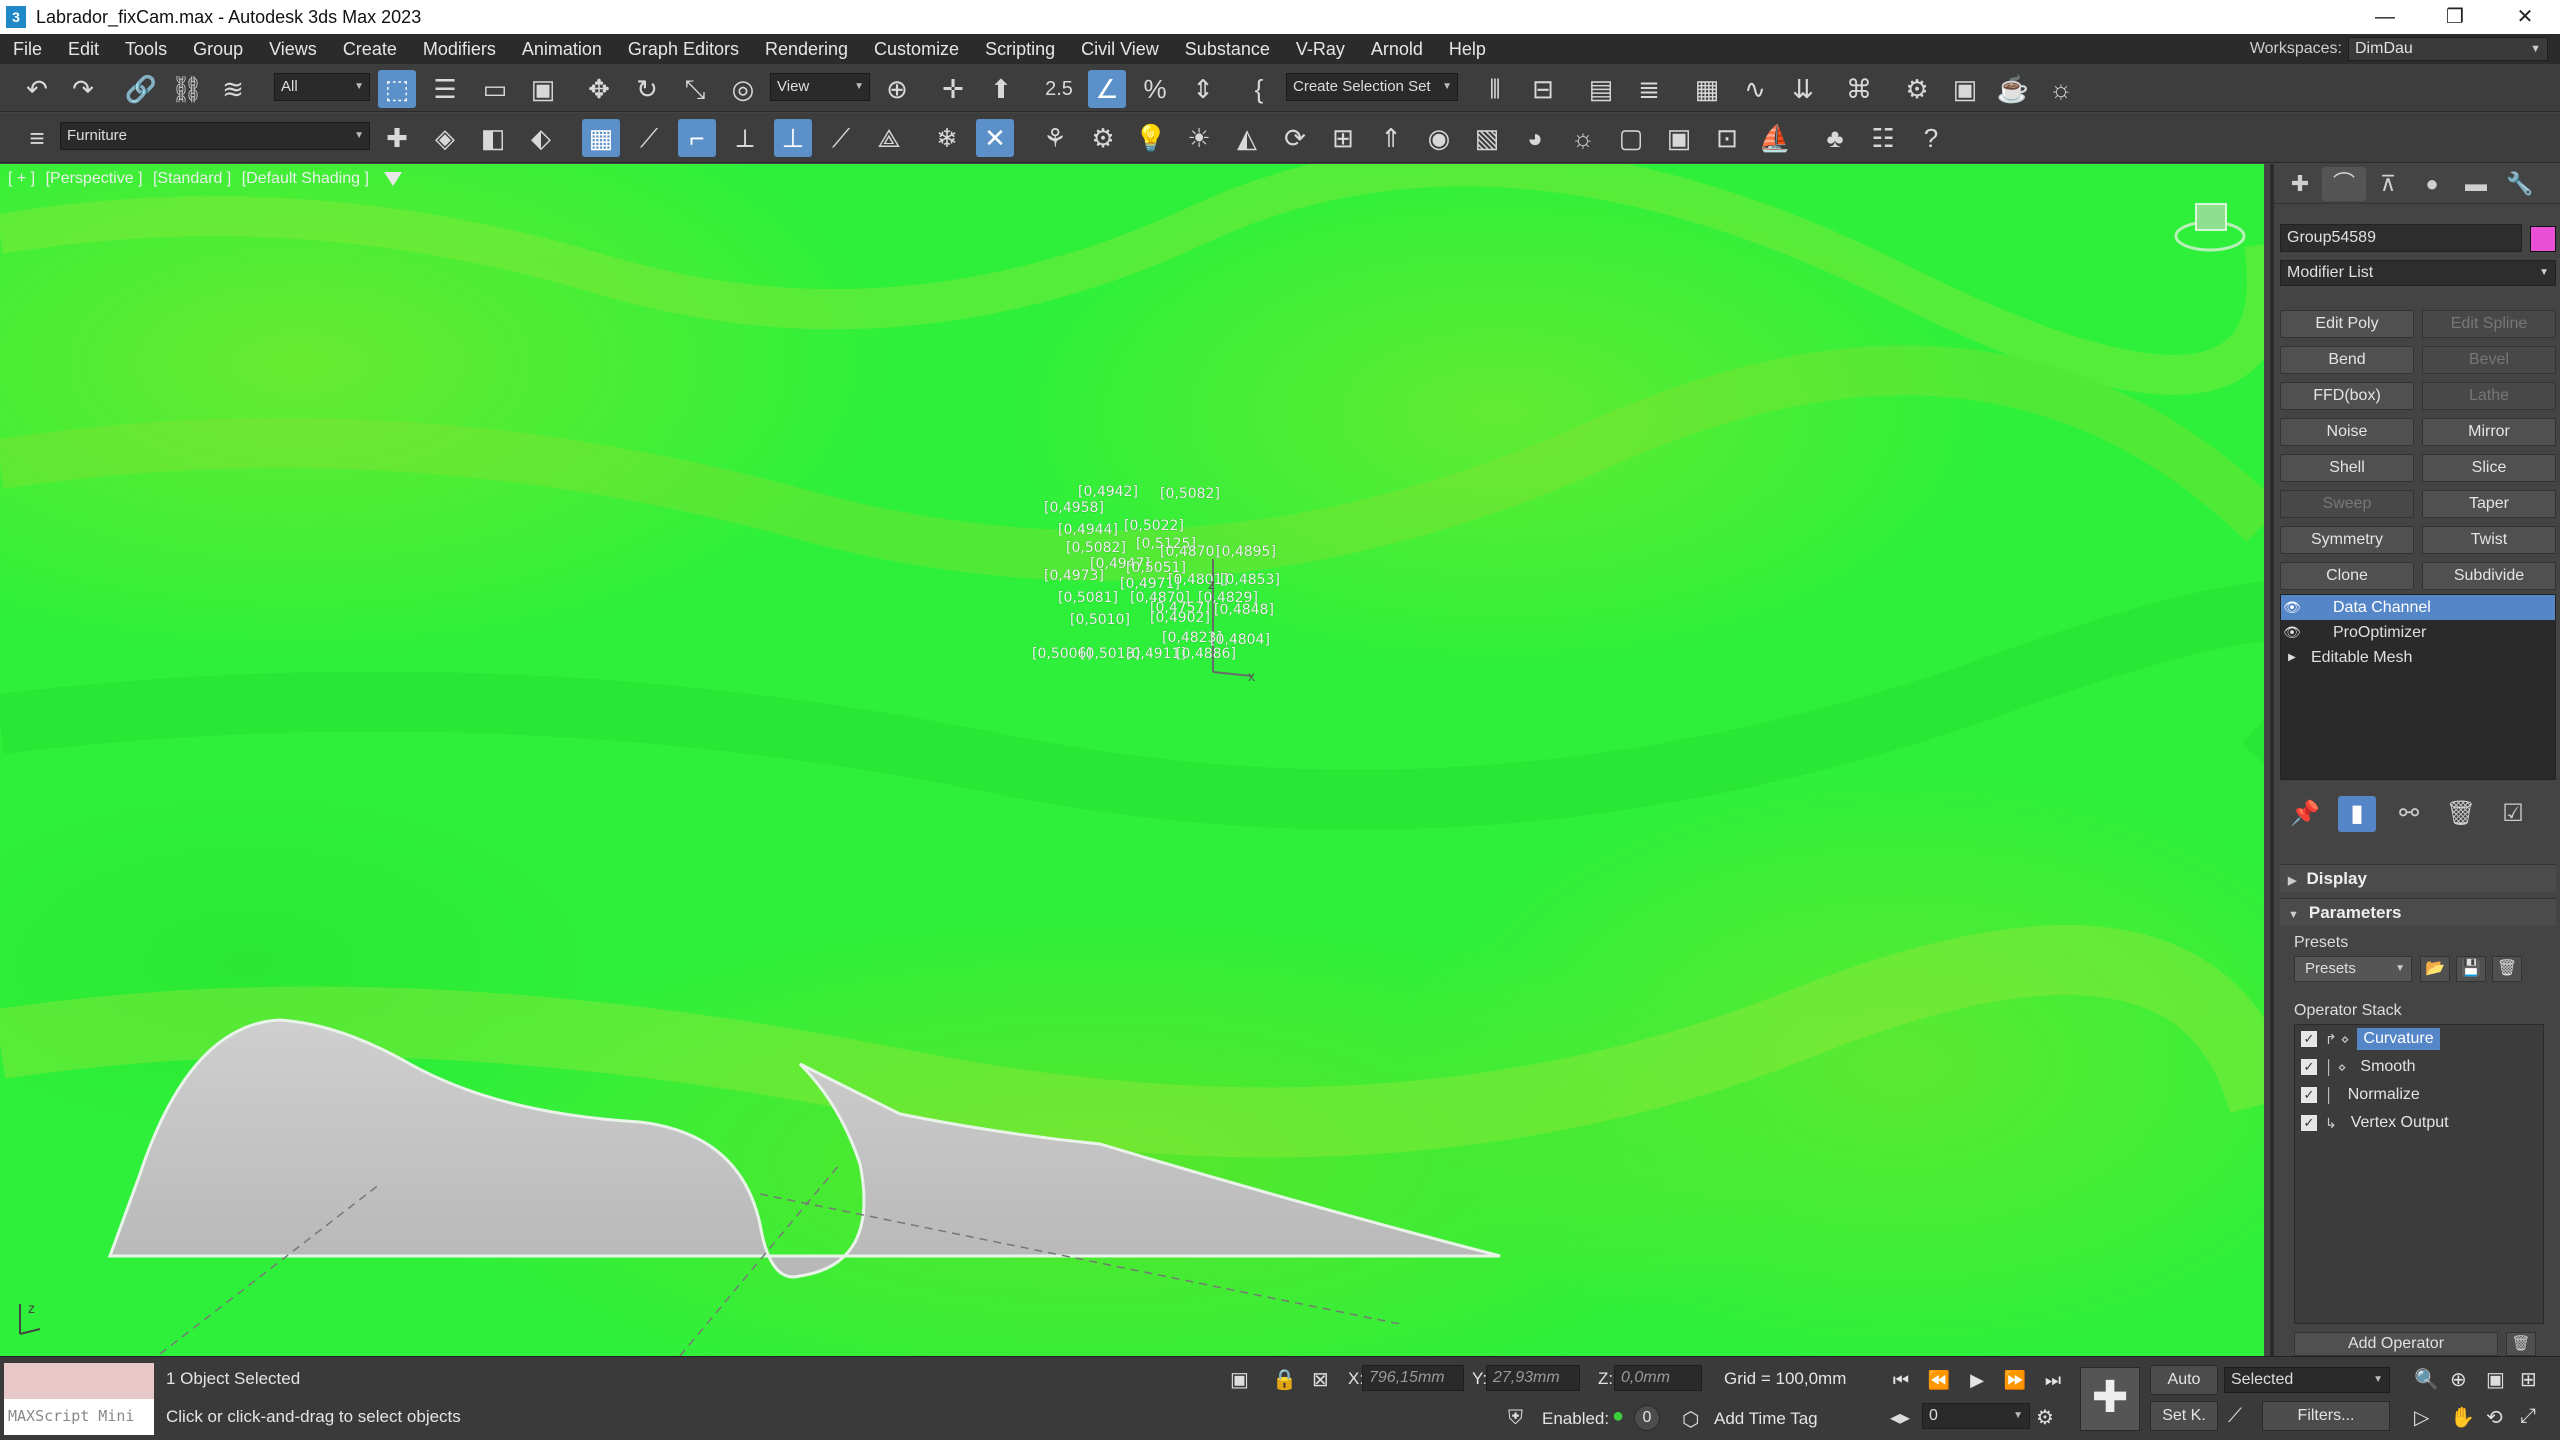 The height and width of the screenshot is (1440, 2560). What do you see at coordinates (1533, 1378) in the screenshot?
I see `y-coordinate-field: 27,93mm` at bounding box center [1533, 1378].